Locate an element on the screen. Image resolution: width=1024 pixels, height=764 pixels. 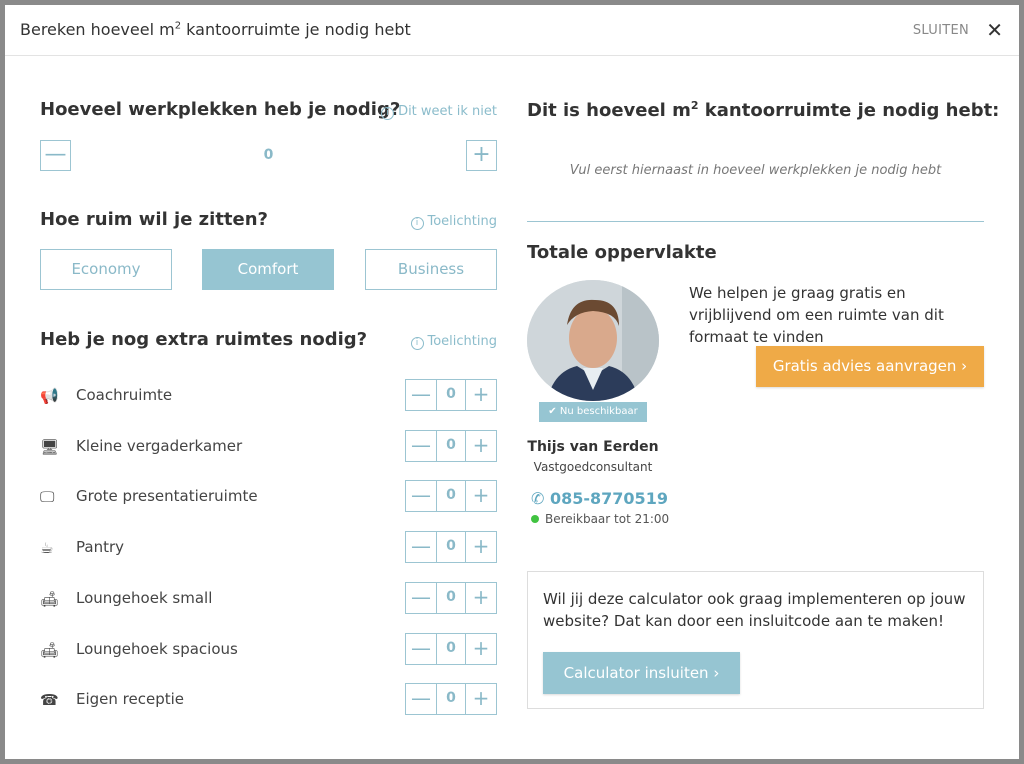
workplaces-title: Hoeveel werkplekken heb je nodig? is located at coordinates (220, 109).